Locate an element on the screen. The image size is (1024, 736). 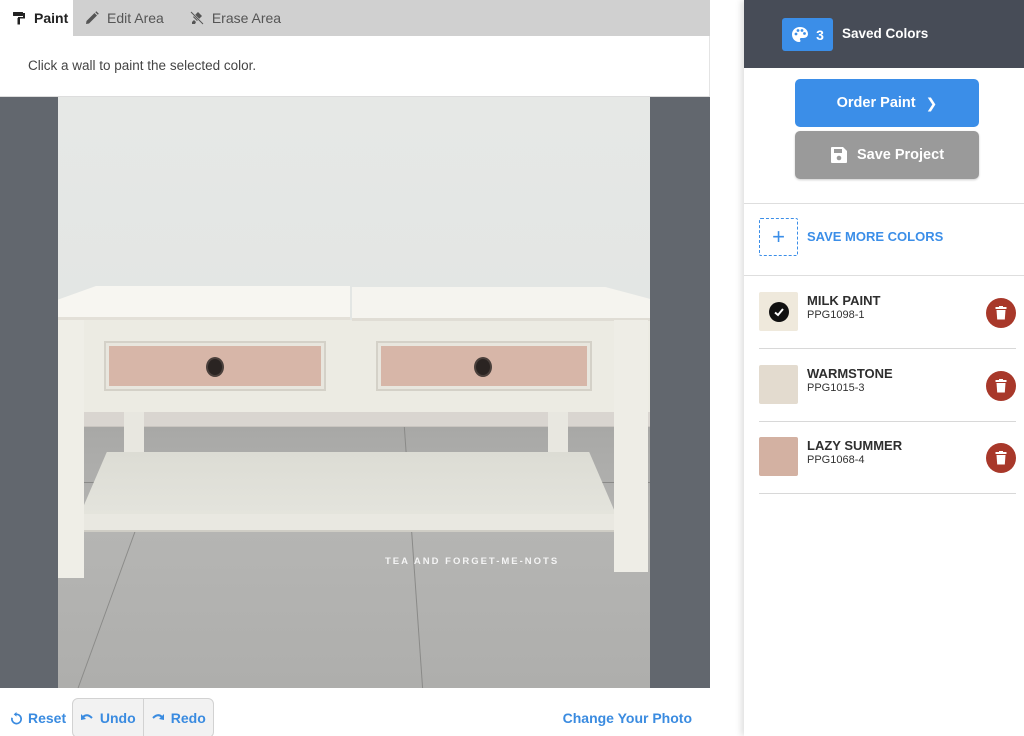
redo-button: Redo is located at coordinates (178, 717).